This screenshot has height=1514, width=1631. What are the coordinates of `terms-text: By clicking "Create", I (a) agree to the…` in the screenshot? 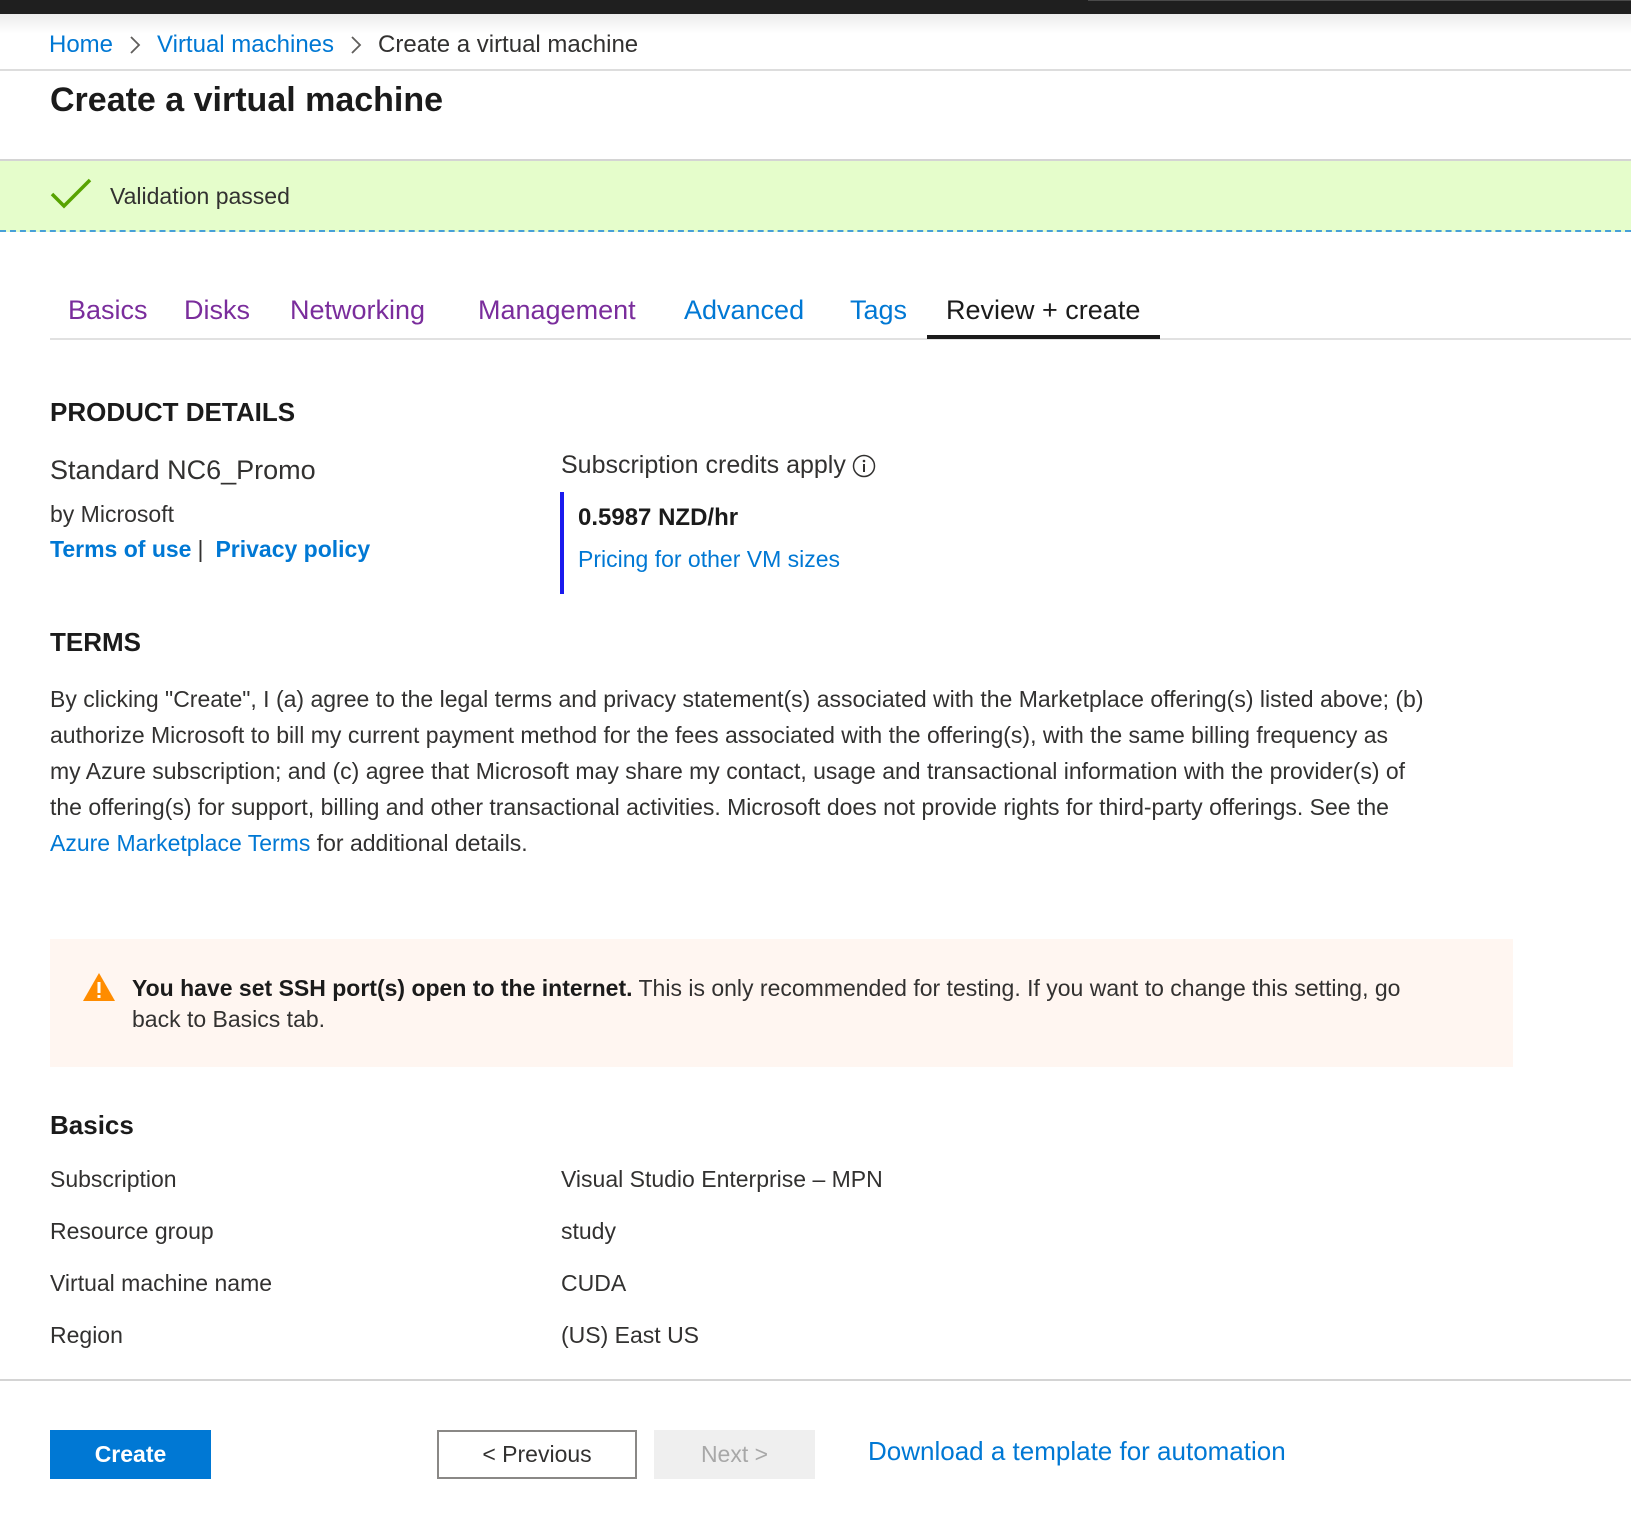 It's located at (765, 771).